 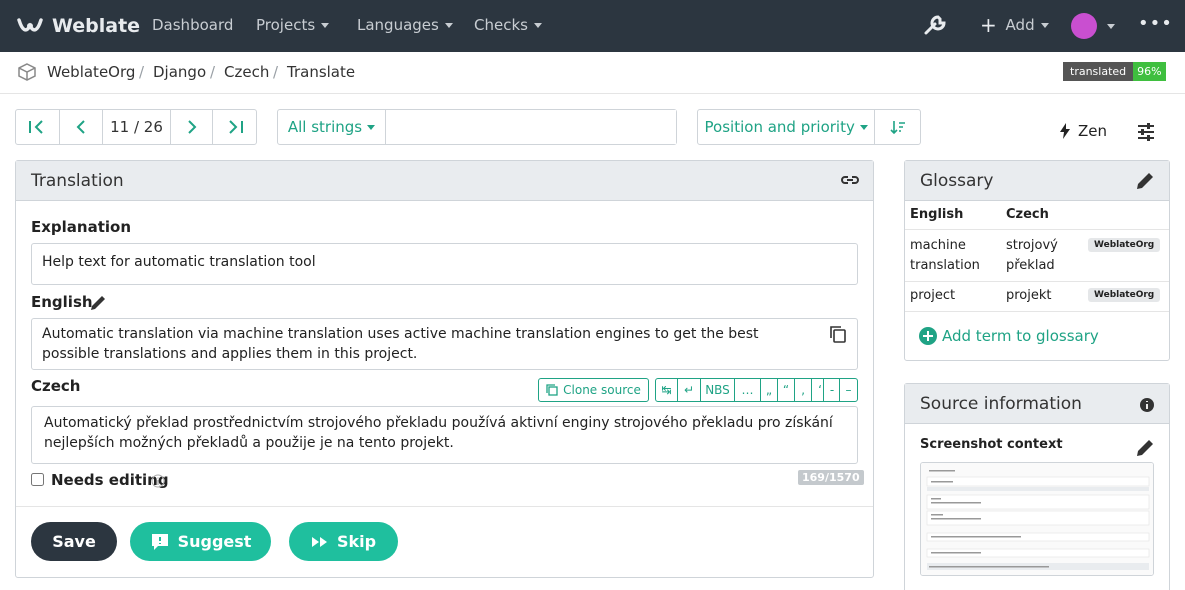 I want to click on brand-link: Weblate, so click(x=78, y=26).